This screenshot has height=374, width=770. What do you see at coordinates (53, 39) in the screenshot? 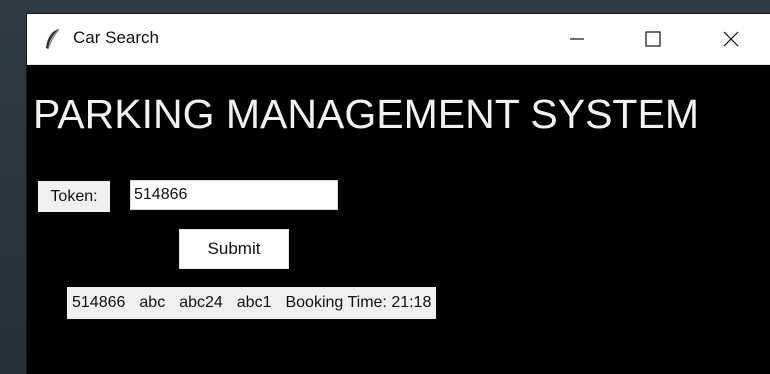
I see `feather-icon` at bounding box center [53, 39].